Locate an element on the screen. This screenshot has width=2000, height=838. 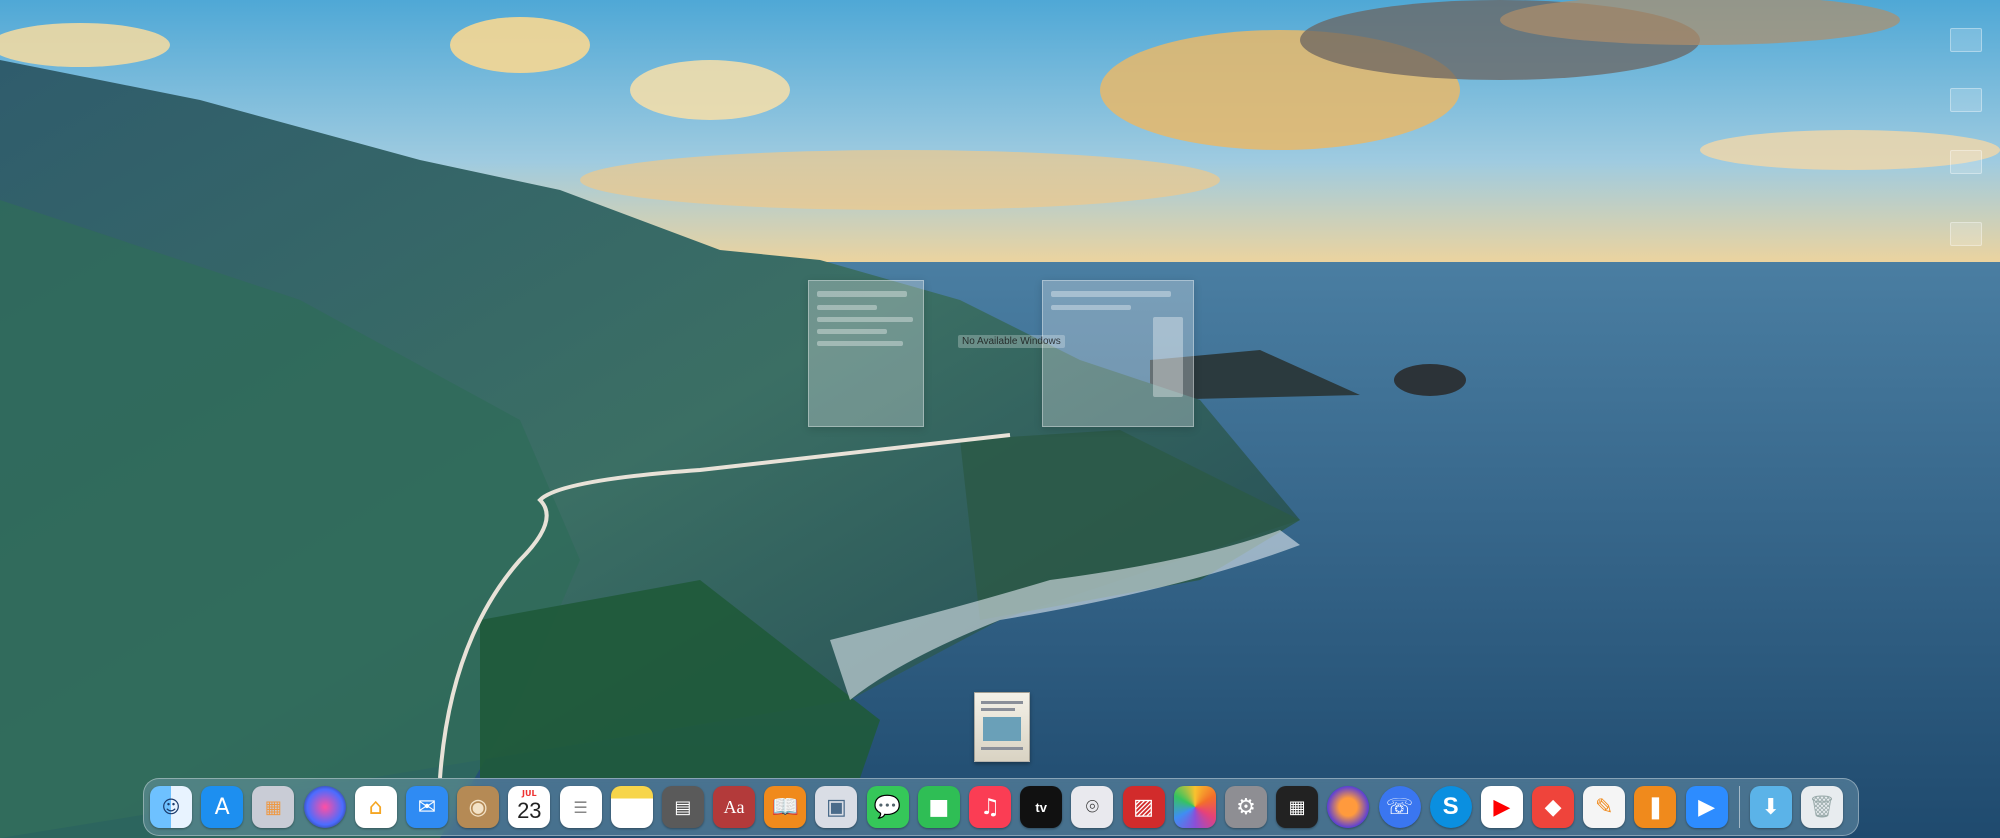
launchpad-icon: ▦ is located at coordinates (273, 807).